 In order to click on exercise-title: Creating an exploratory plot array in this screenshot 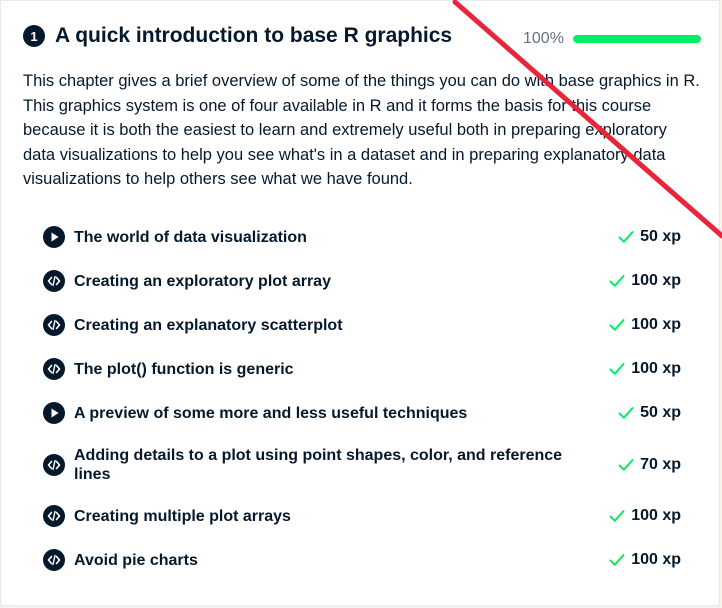, I will do `click(202, 281)`.